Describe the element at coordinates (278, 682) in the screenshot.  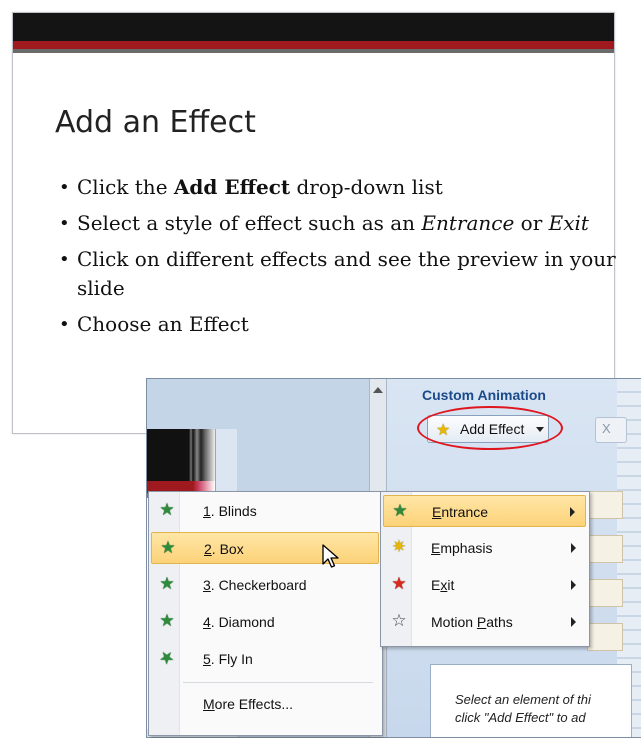
I see `menu-separator` at that location.